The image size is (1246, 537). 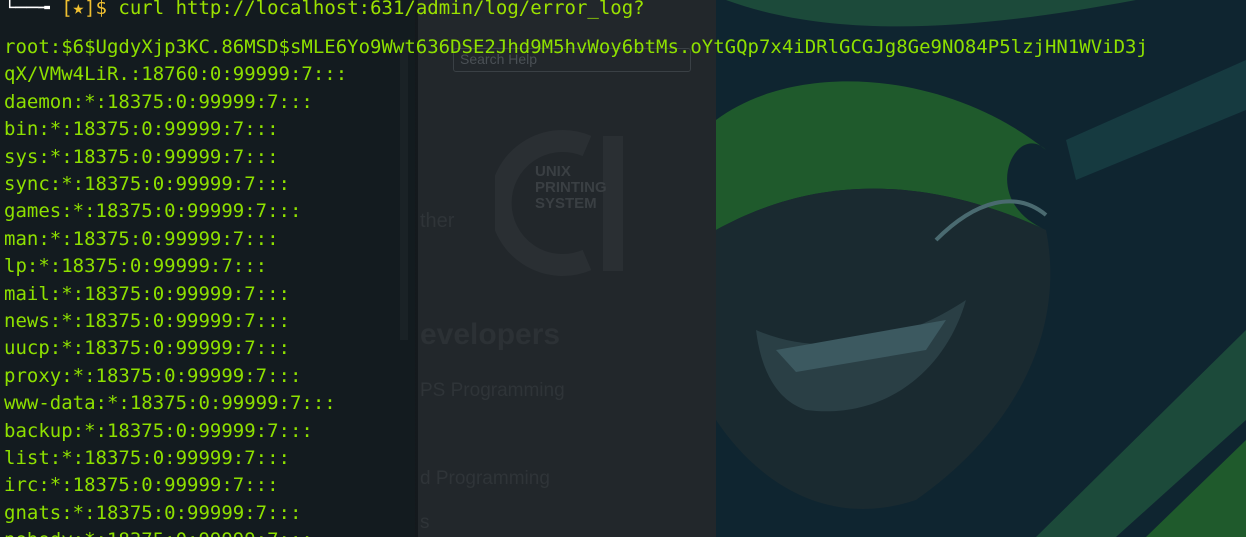 What do you see at coordinates (176, 74) in the screenshot?
I see `terminal-output-line: qX/VMw4LiR.:18760:0:99999:7:::` at bounding box center [176, 74].